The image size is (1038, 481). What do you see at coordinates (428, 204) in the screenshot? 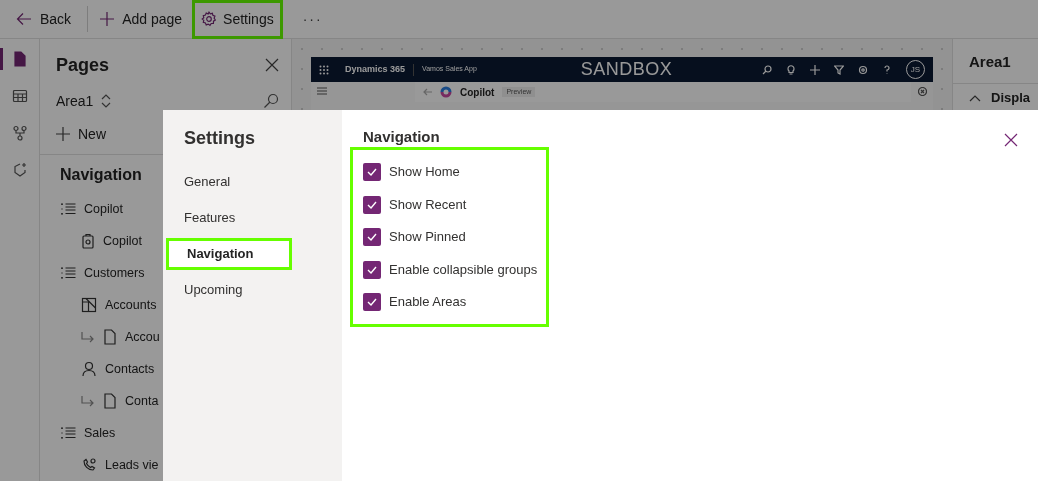
I see `checkbox-label: Show Recent` at bounding box center [428, 204].